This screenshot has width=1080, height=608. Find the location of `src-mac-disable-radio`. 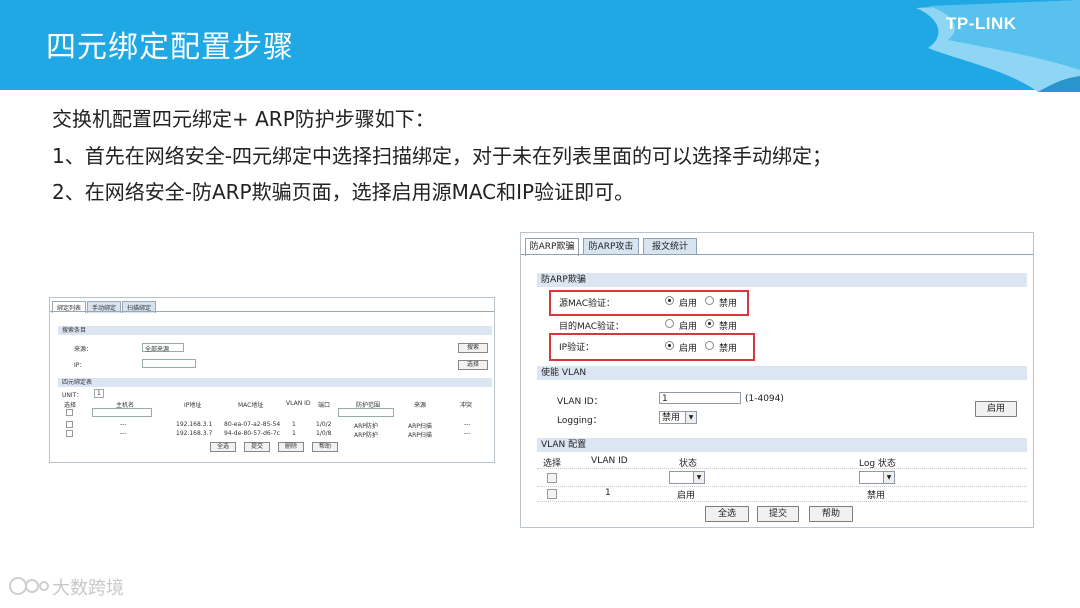

src-mac-disable-radio is located at coordinates (709, 300).